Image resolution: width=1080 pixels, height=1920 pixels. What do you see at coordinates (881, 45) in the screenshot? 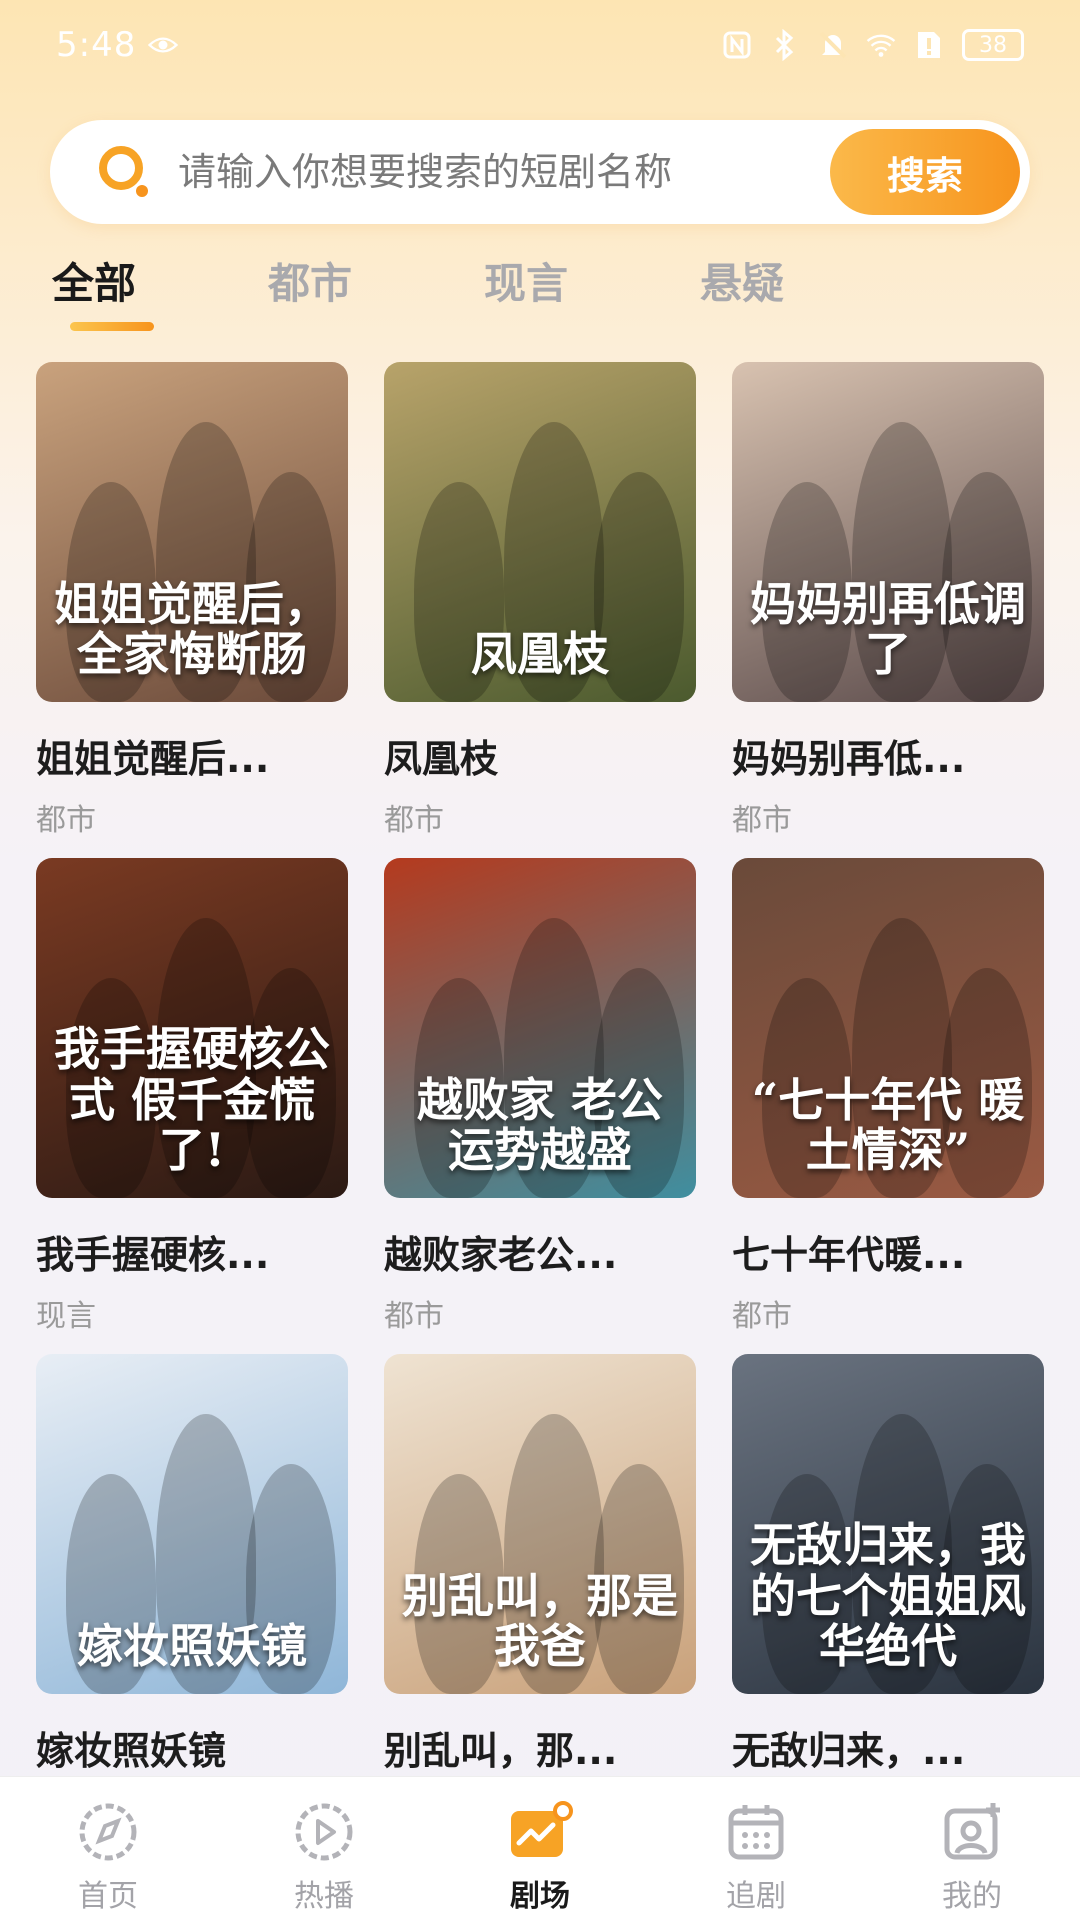
I see `wifi-icon` at bounding box center [881, 45].